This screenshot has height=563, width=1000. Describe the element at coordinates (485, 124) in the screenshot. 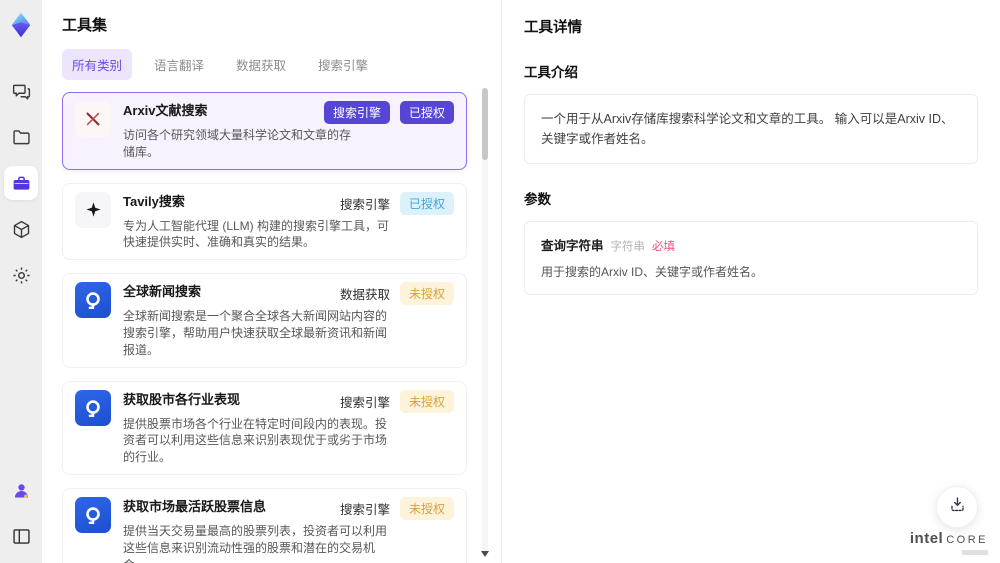

I see `scrollbar-thumb` at that location.